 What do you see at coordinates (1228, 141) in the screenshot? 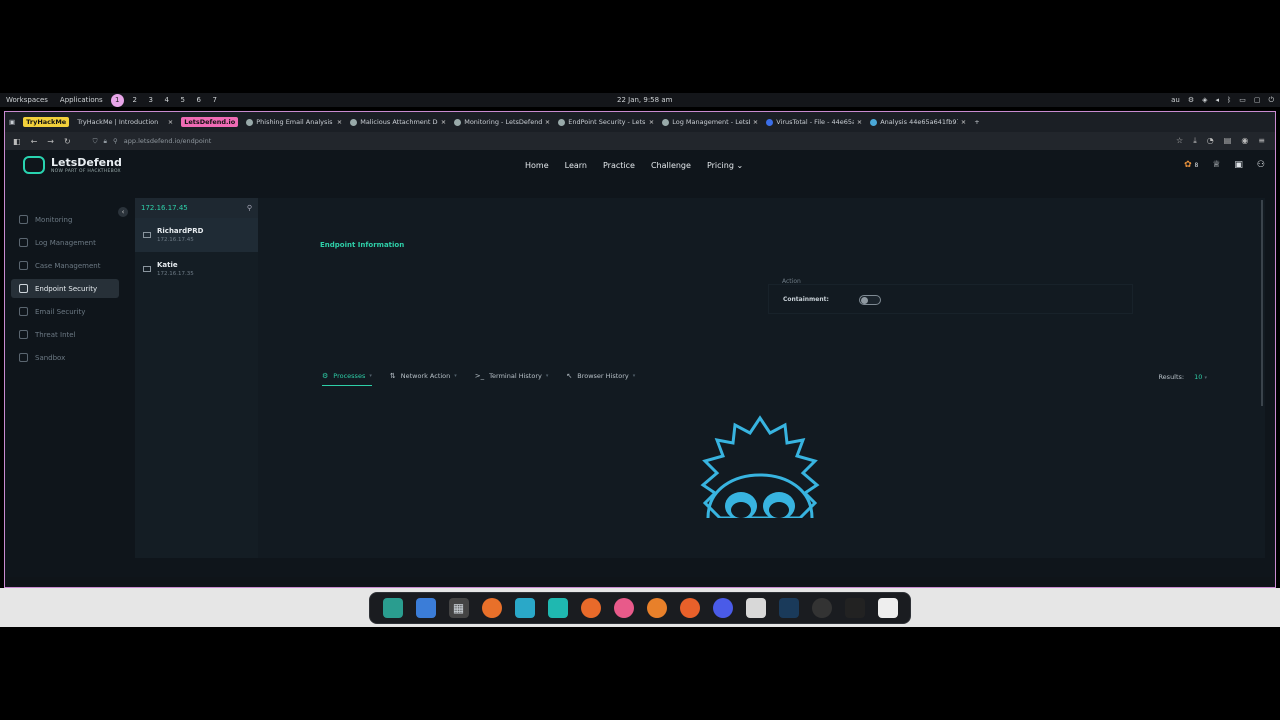
I see `extension-icon: ▤` at bounding box center [1228, 141].